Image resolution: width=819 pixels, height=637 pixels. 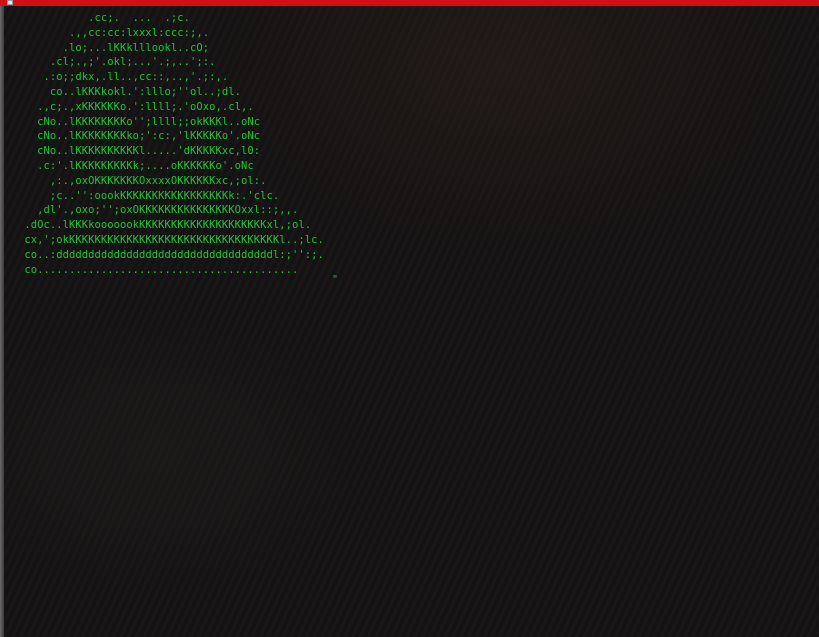 I want to click on ascii-line: .cl;.,;'.okl;...'.;,..';:., so click(x=117, y=62).